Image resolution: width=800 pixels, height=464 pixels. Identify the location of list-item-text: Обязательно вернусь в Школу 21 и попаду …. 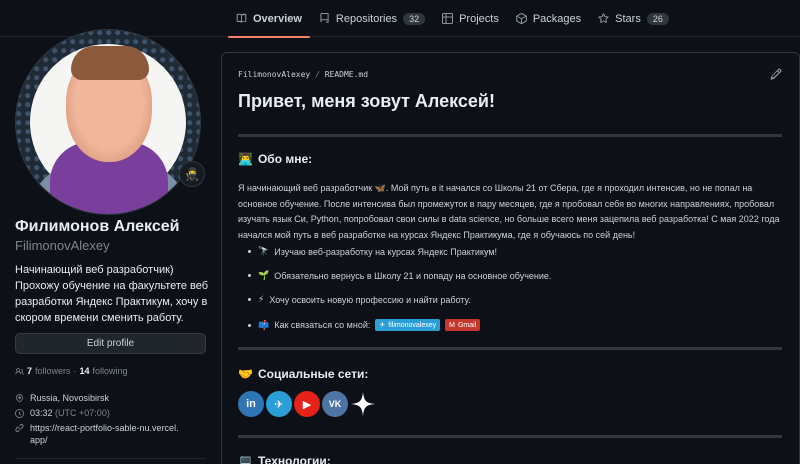
(413, 275).